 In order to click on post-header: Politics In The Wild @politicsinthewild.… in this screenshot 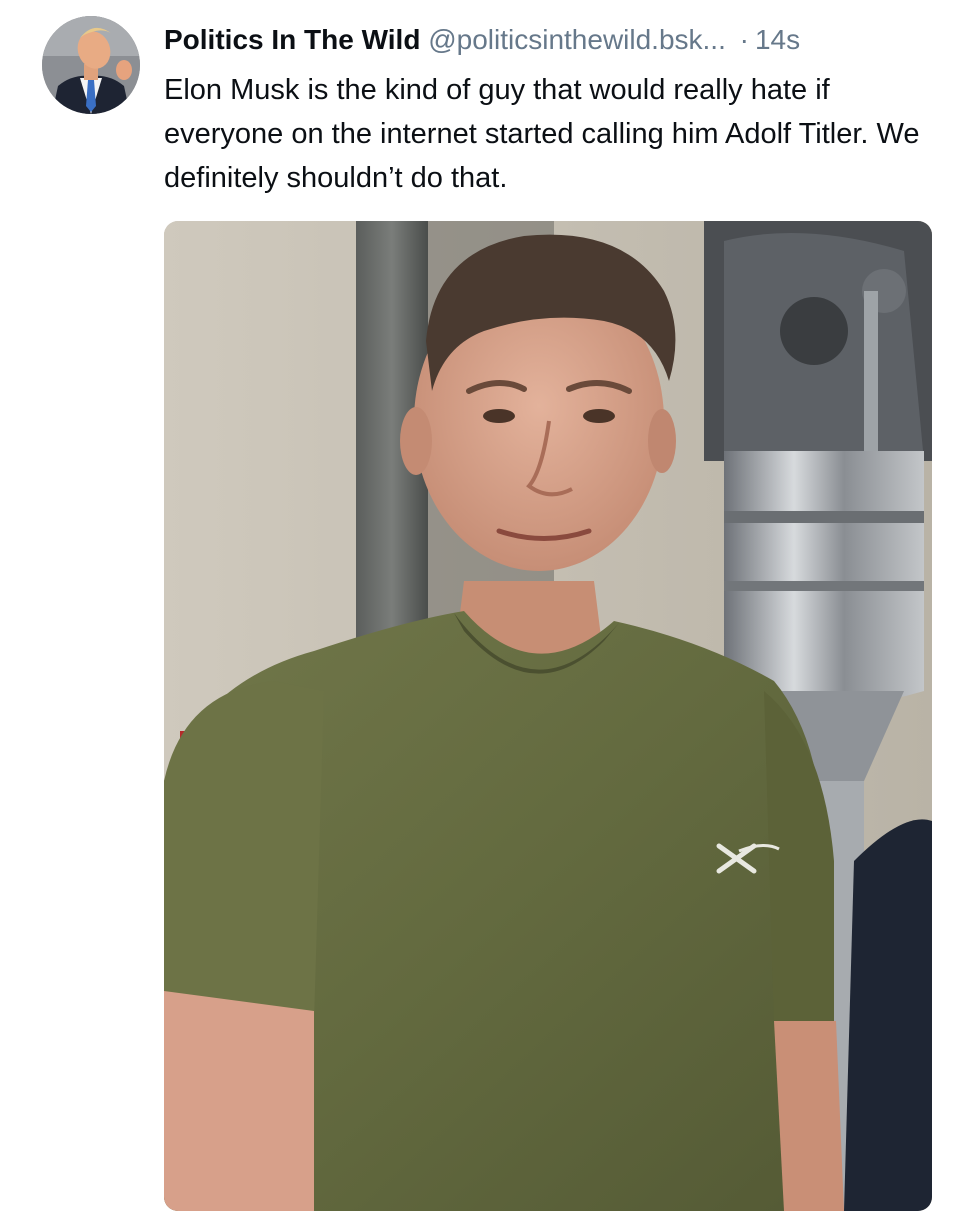, I will do `click(482, 40)`.